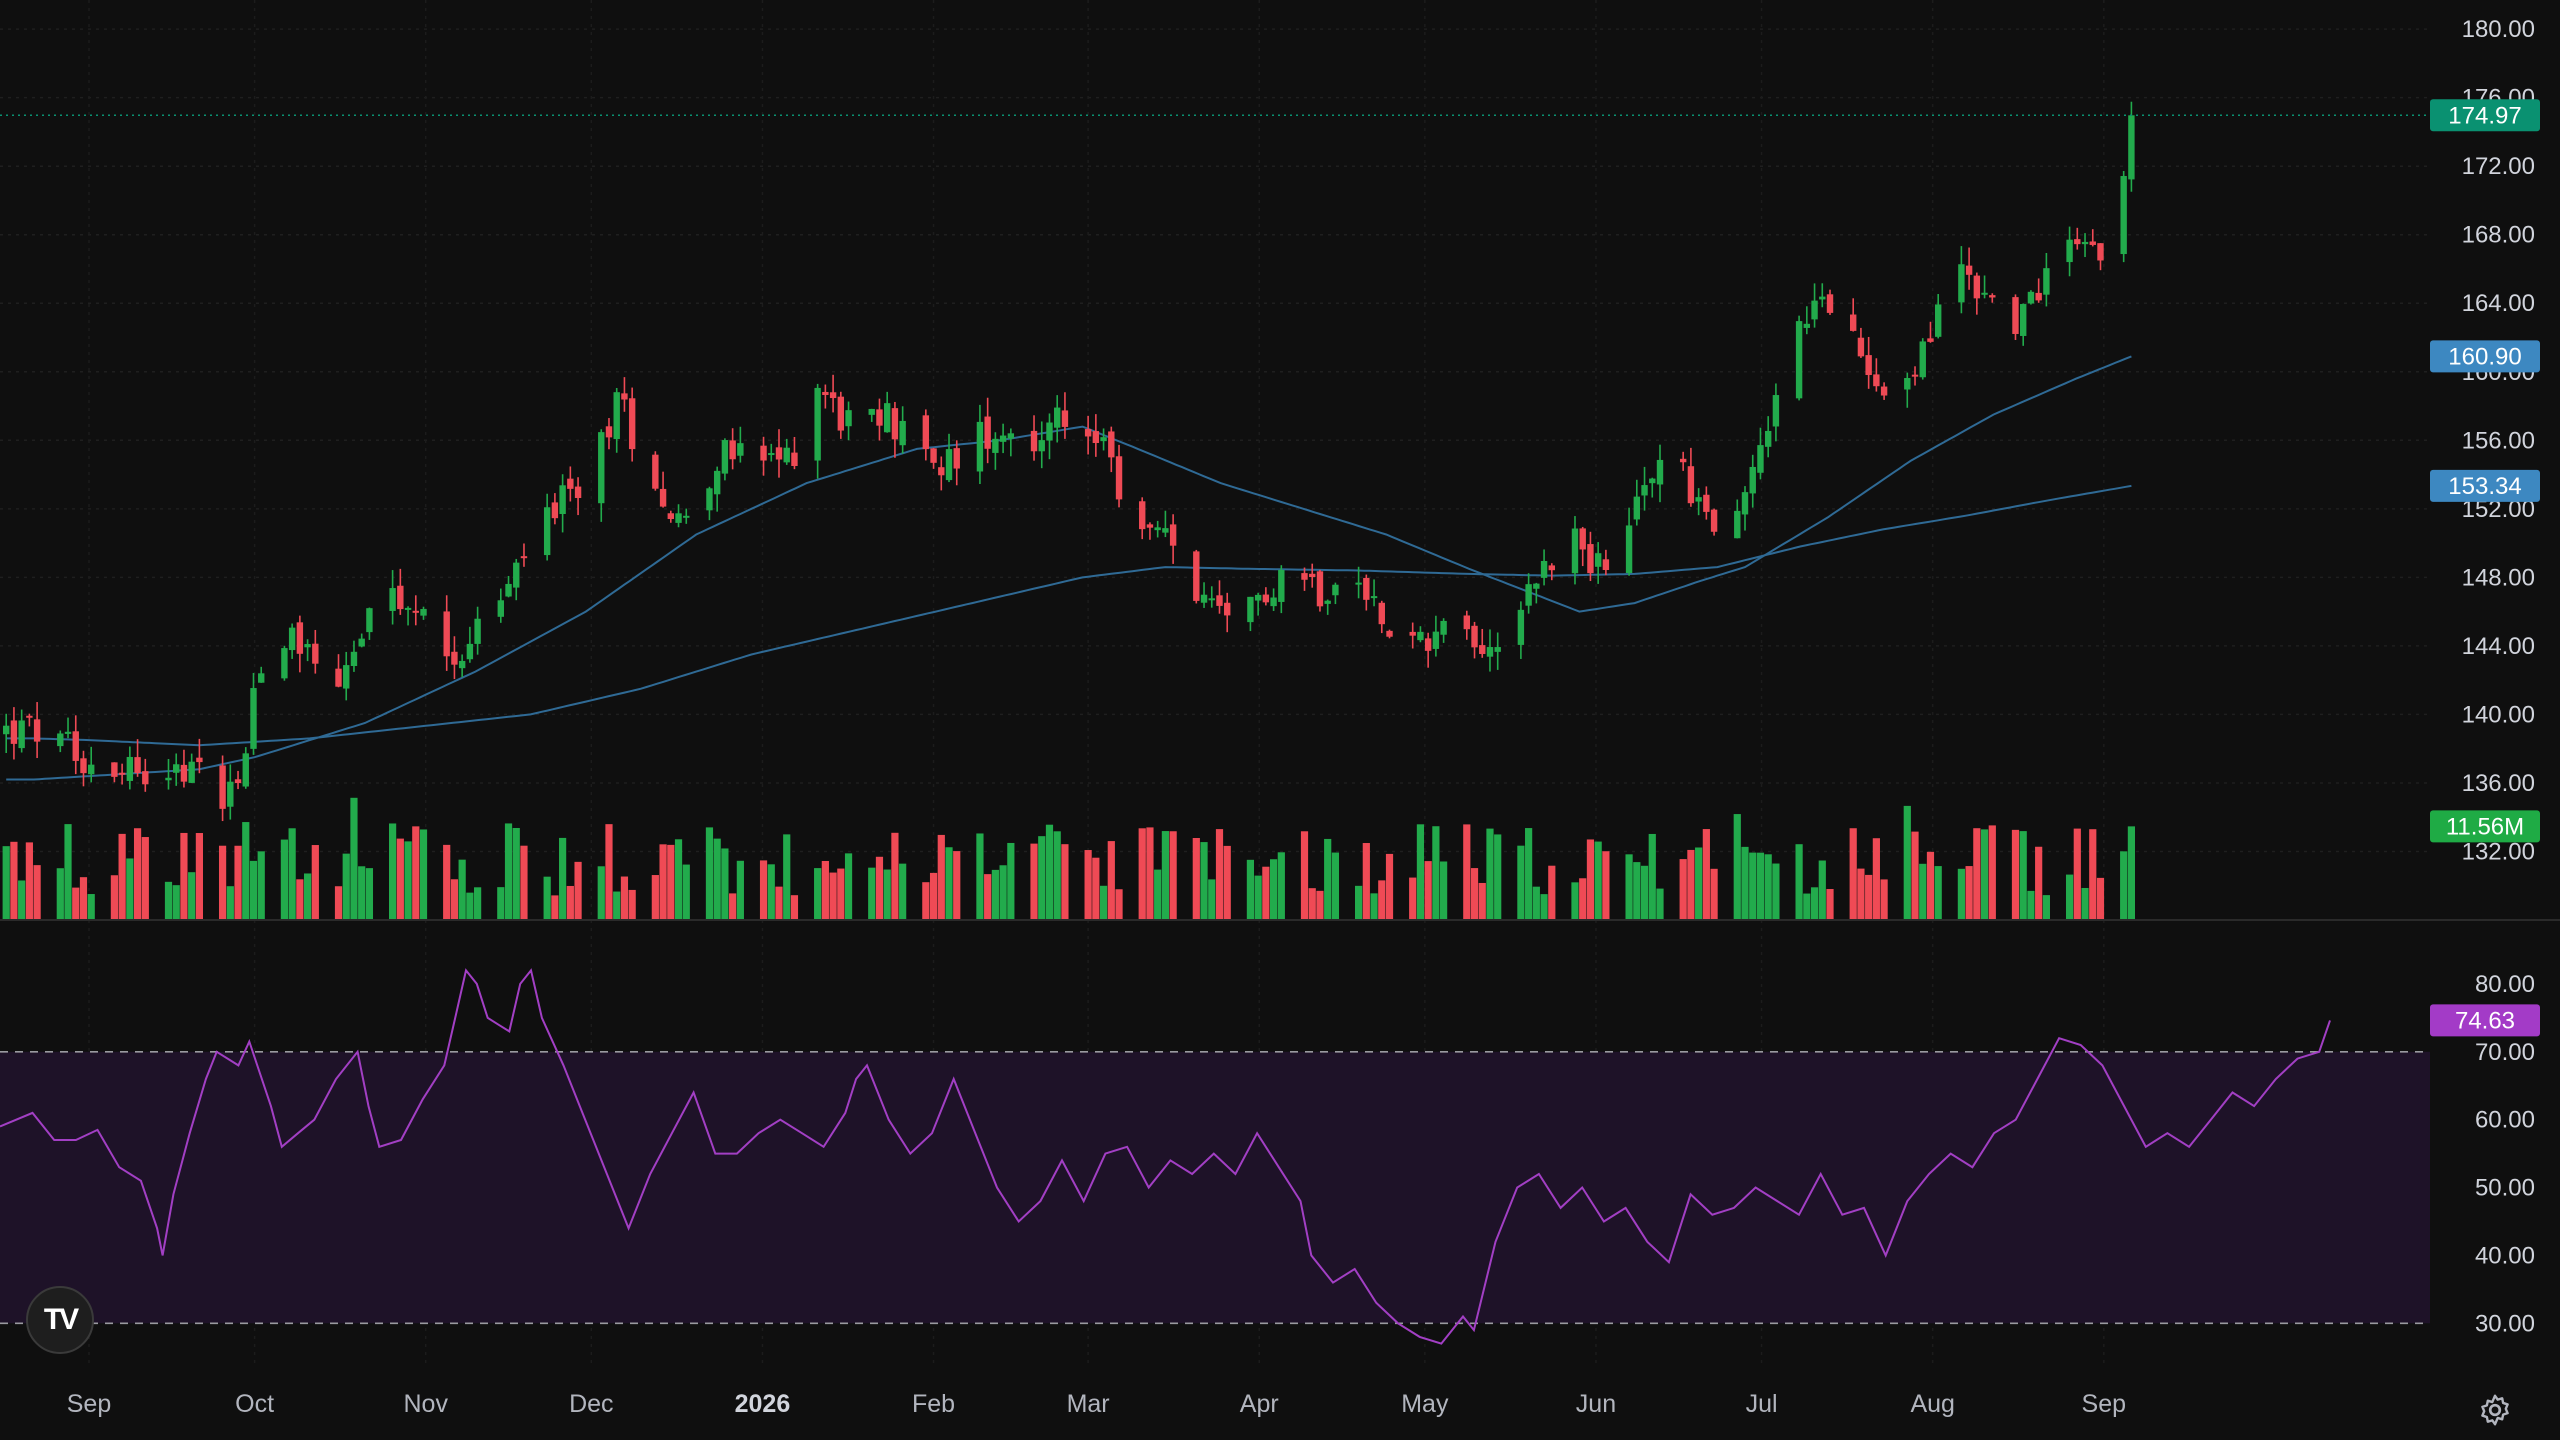  I want to click on price-tick-label: 136.00, so click(2498, 783).